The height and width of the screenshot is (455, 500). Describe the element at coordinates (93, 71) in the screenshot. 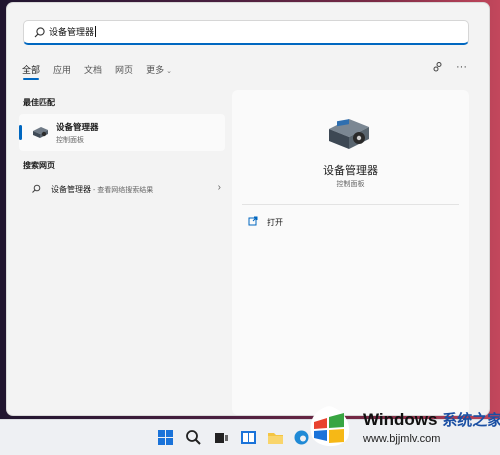

I see `tab-documents: 文档` at that location.